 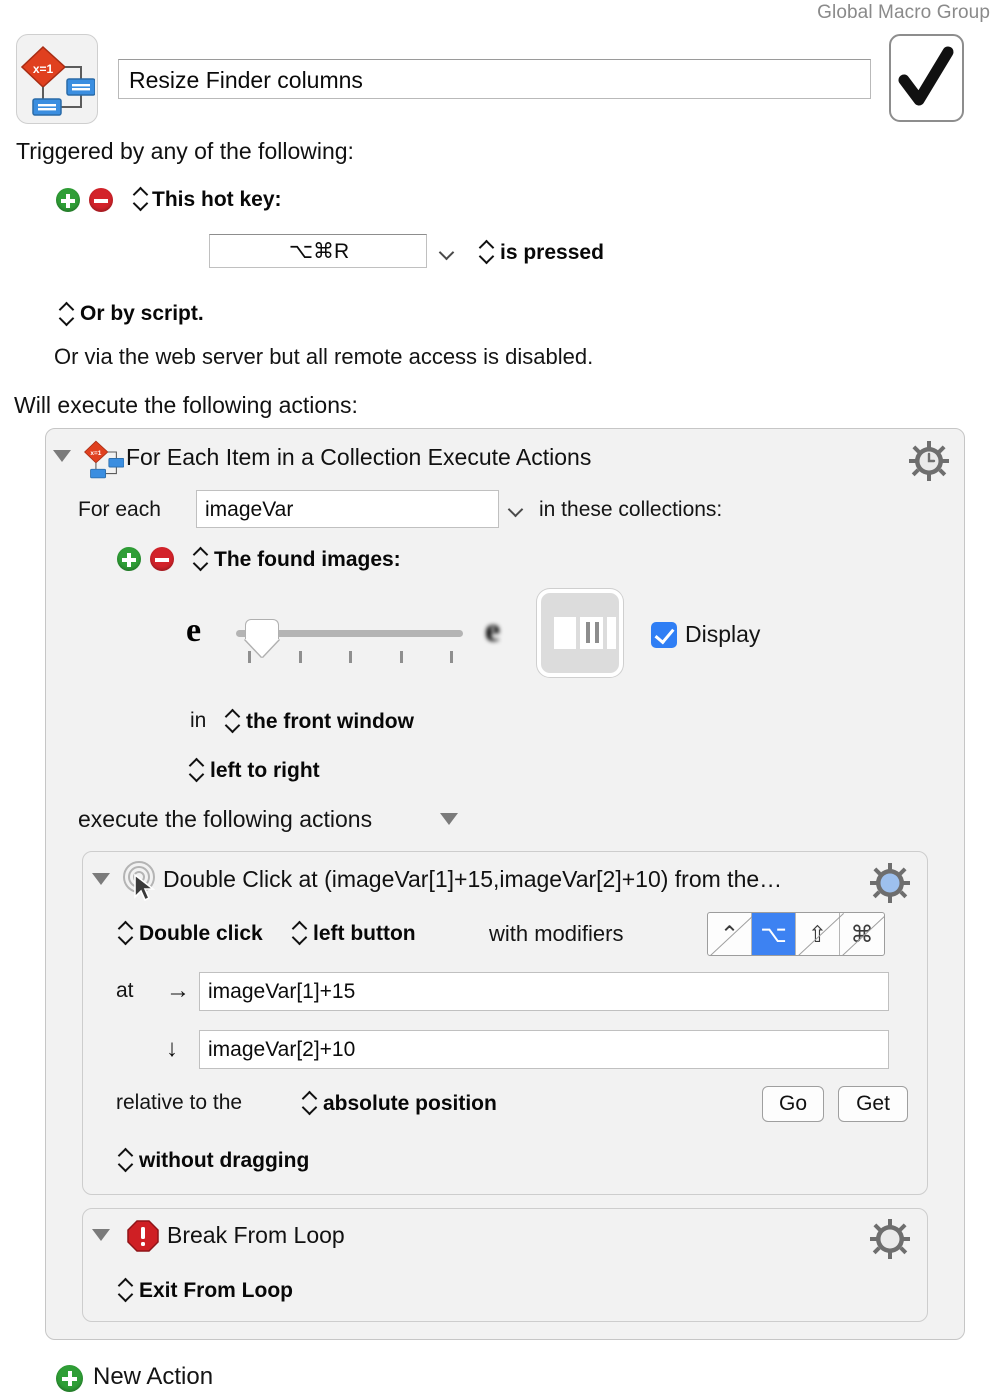 I want to click on loop-variable-input: imageVar, so click(x=347, y=509).